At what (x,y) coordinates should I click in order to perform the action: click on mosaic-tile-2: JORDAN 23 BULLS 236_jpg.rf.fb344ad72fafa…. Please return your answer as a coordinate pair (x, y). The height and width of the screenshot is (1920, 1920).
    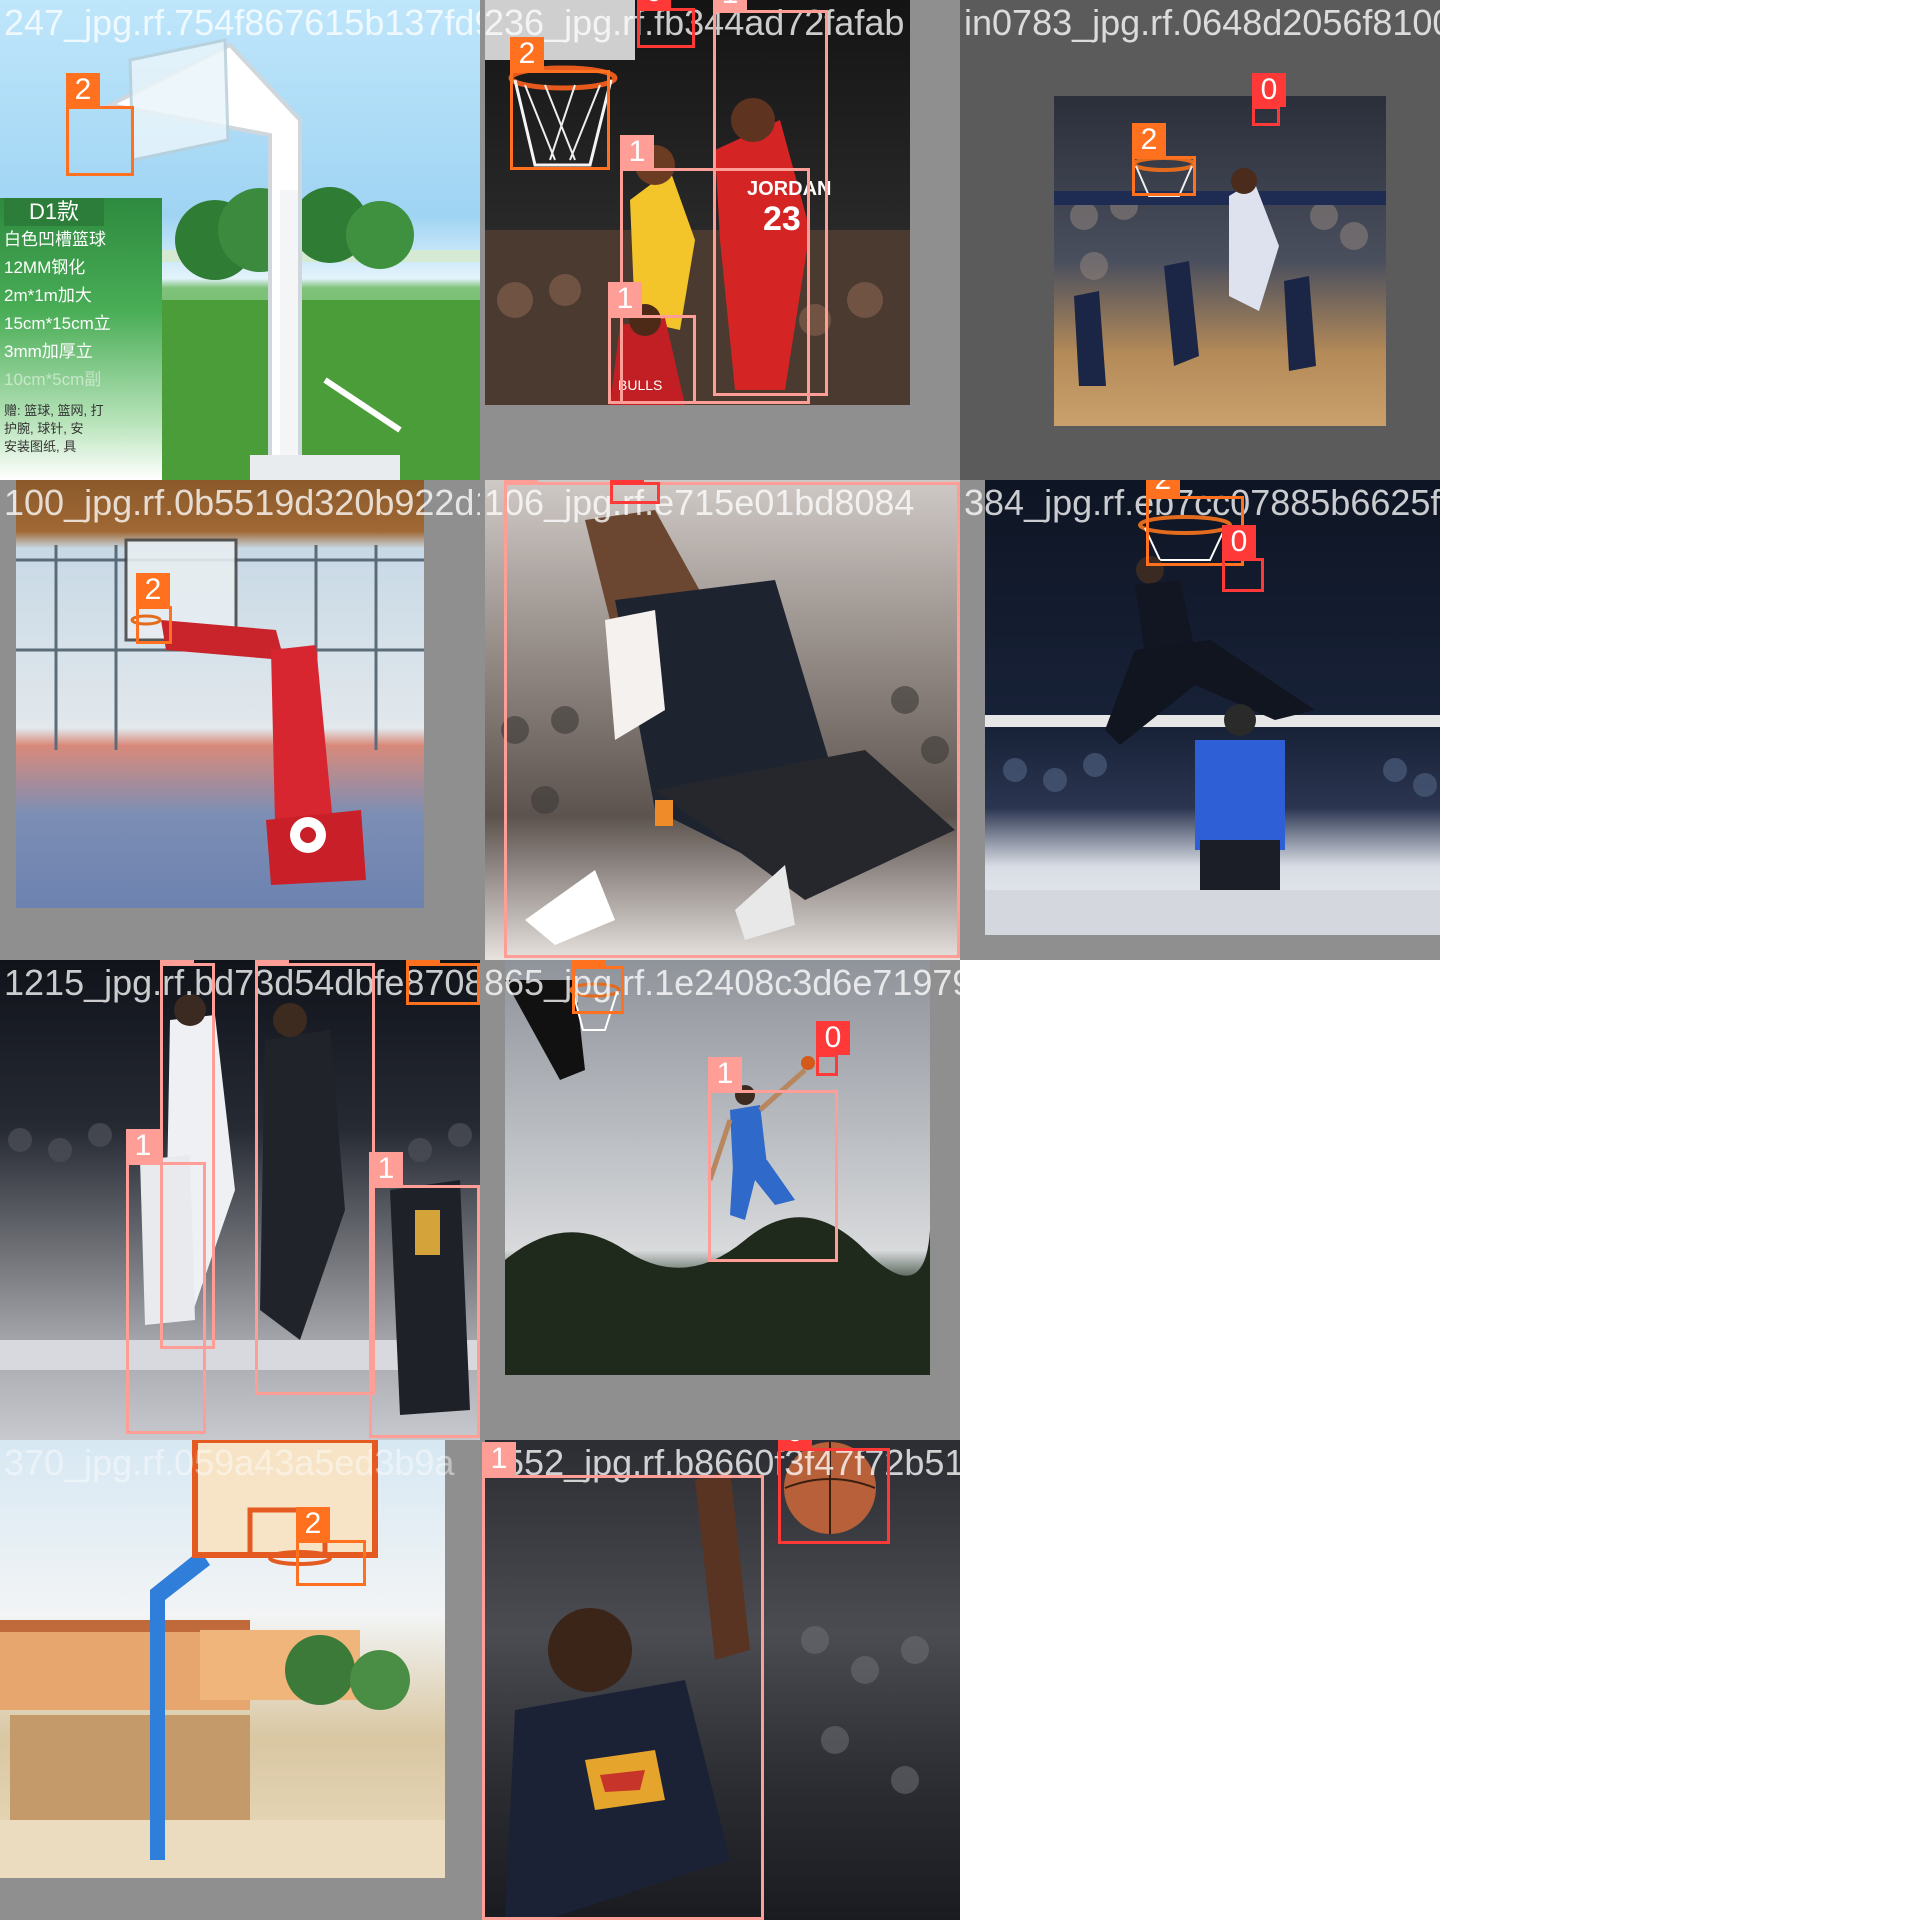
    Looking at the image, I should click on (720, 240).